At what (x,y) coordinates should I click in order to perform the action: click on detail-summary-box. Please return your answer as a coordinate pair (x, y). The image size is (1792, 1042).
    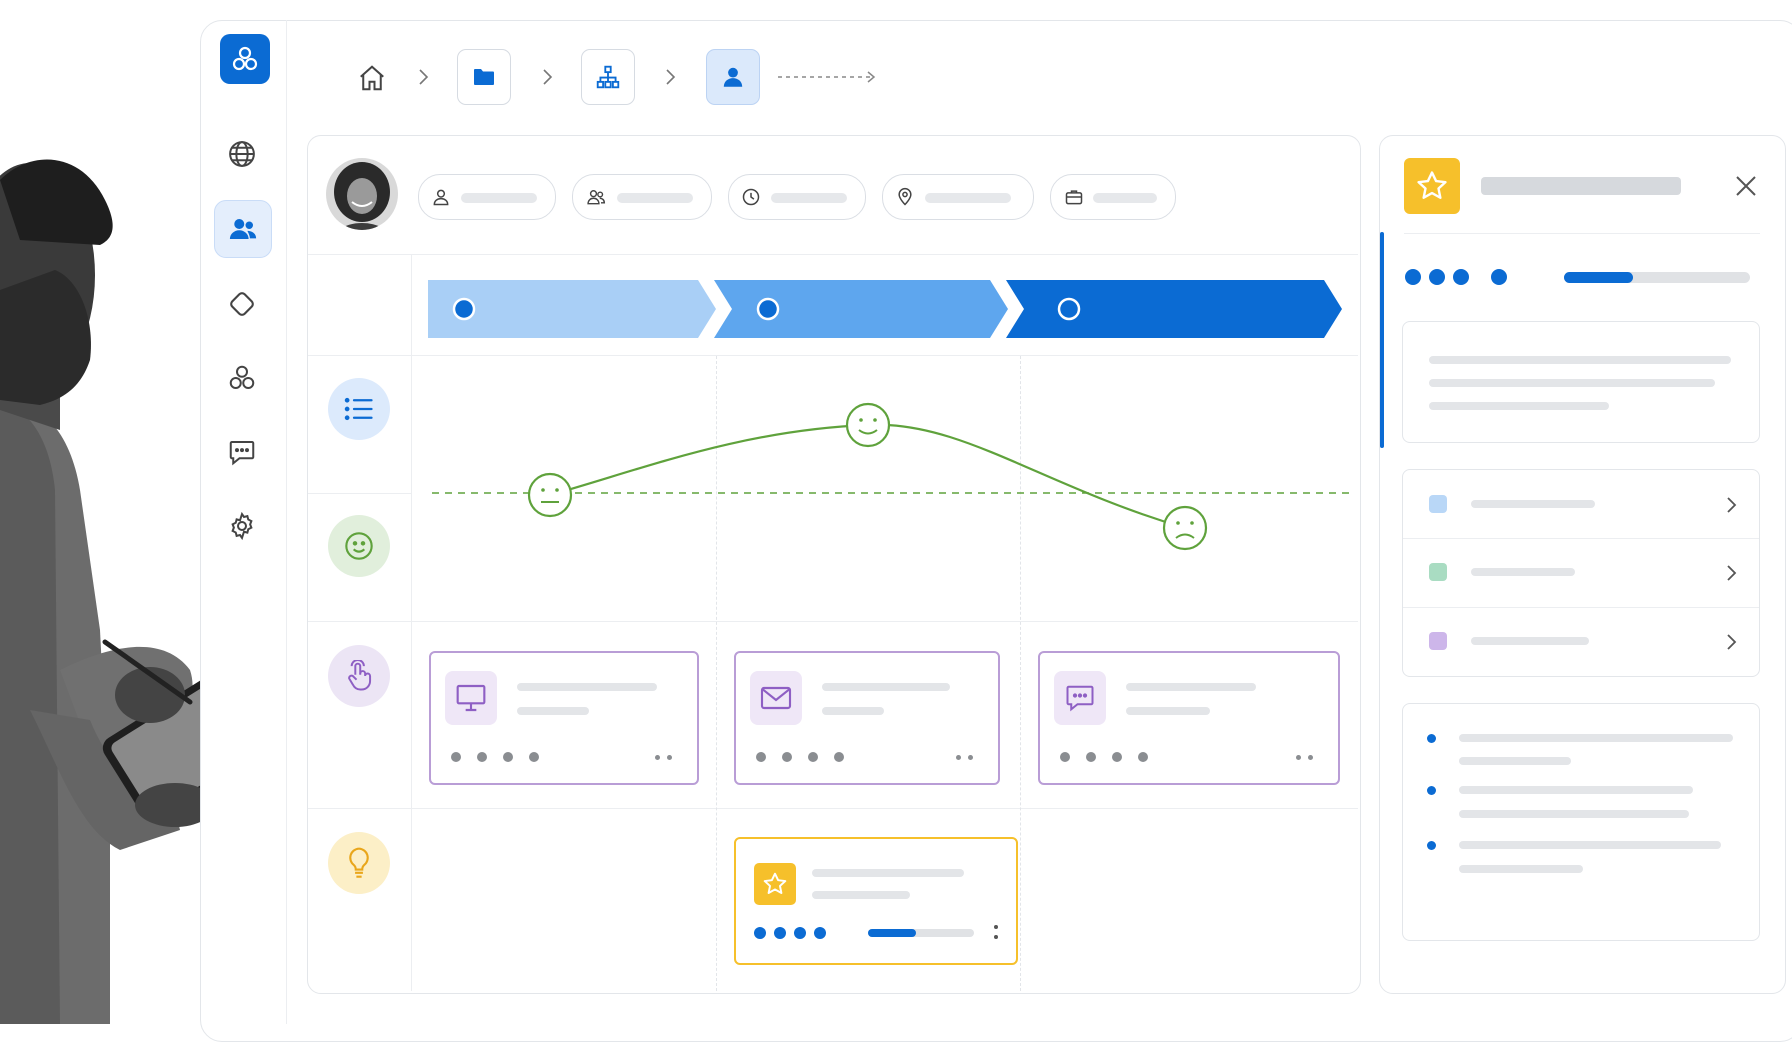
    Looking at the image, I should click on (1581, 382).